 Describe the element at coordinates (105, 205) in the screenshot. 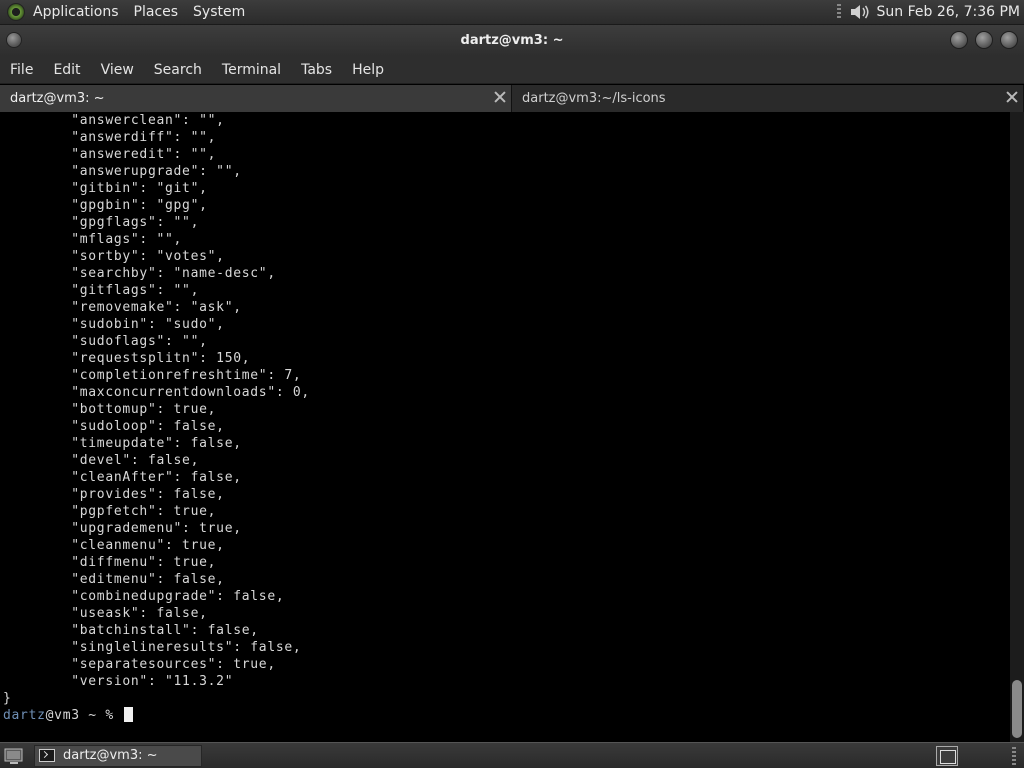

I see `terminal-line: "gpgbin": "gpg",` at that location.